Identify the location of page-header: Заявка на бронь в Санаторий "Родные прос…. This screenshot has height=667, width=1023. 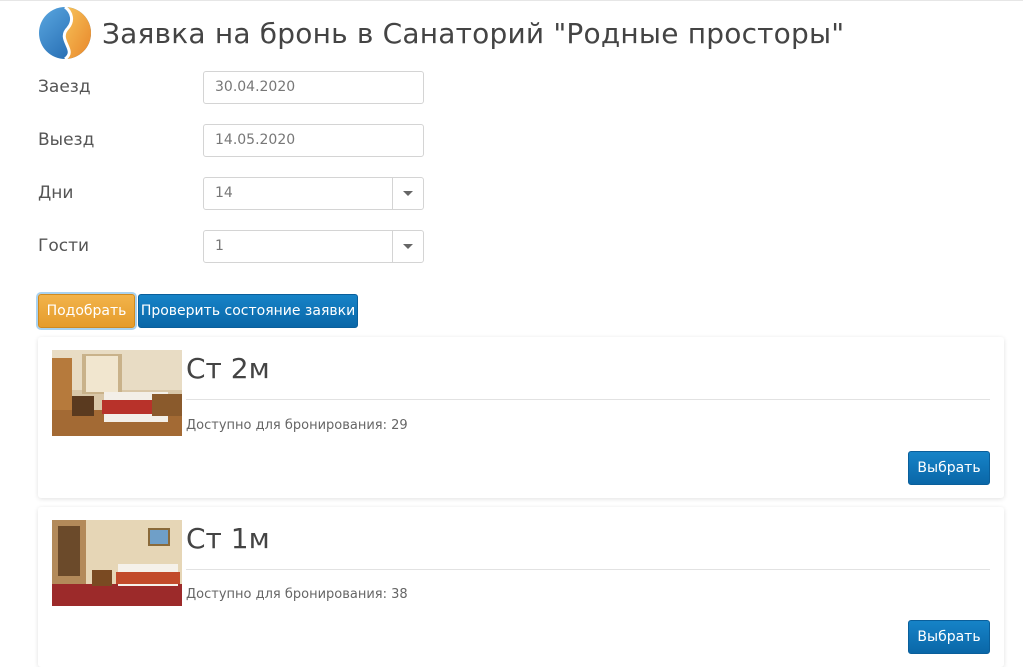
(441, 33).